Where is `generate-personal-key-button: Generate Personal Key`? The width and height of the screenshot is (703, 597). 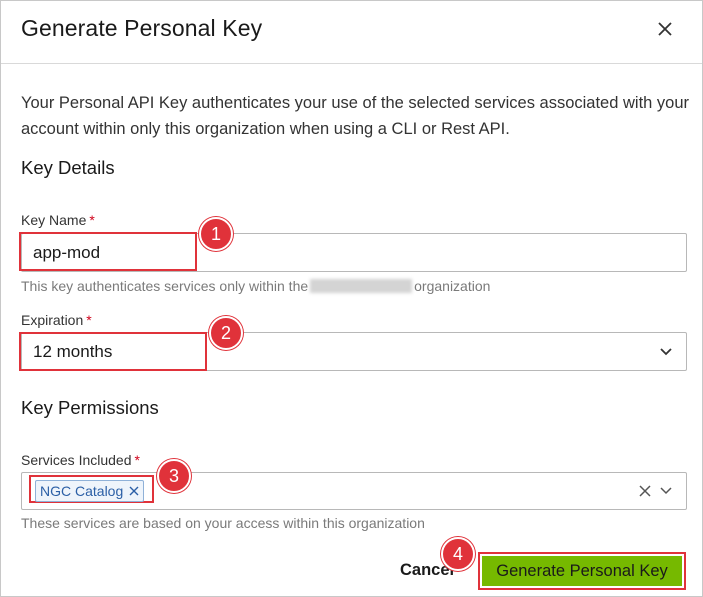 generate-personal-key-button: Generate Personal Key is located at coordinates (582, 571).